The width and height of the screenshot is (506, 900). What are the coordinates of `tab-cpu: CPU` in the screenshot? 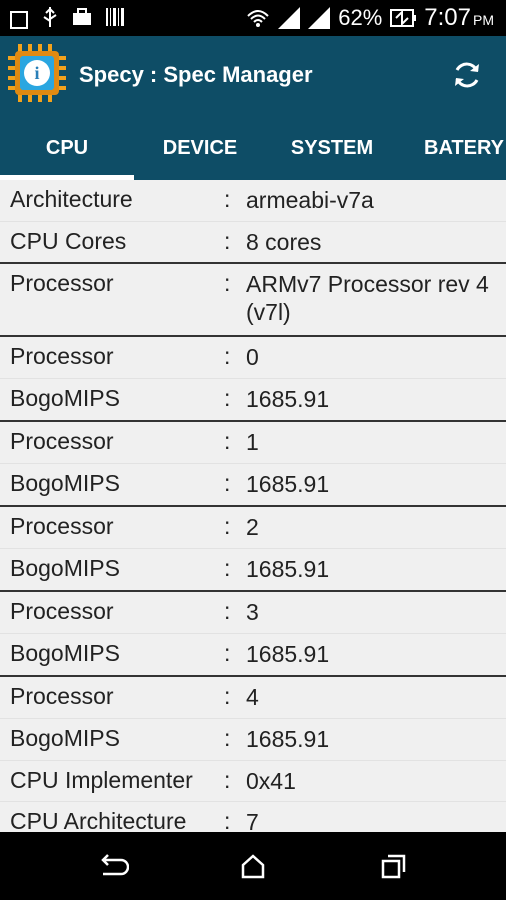 It's located at (67, 148).